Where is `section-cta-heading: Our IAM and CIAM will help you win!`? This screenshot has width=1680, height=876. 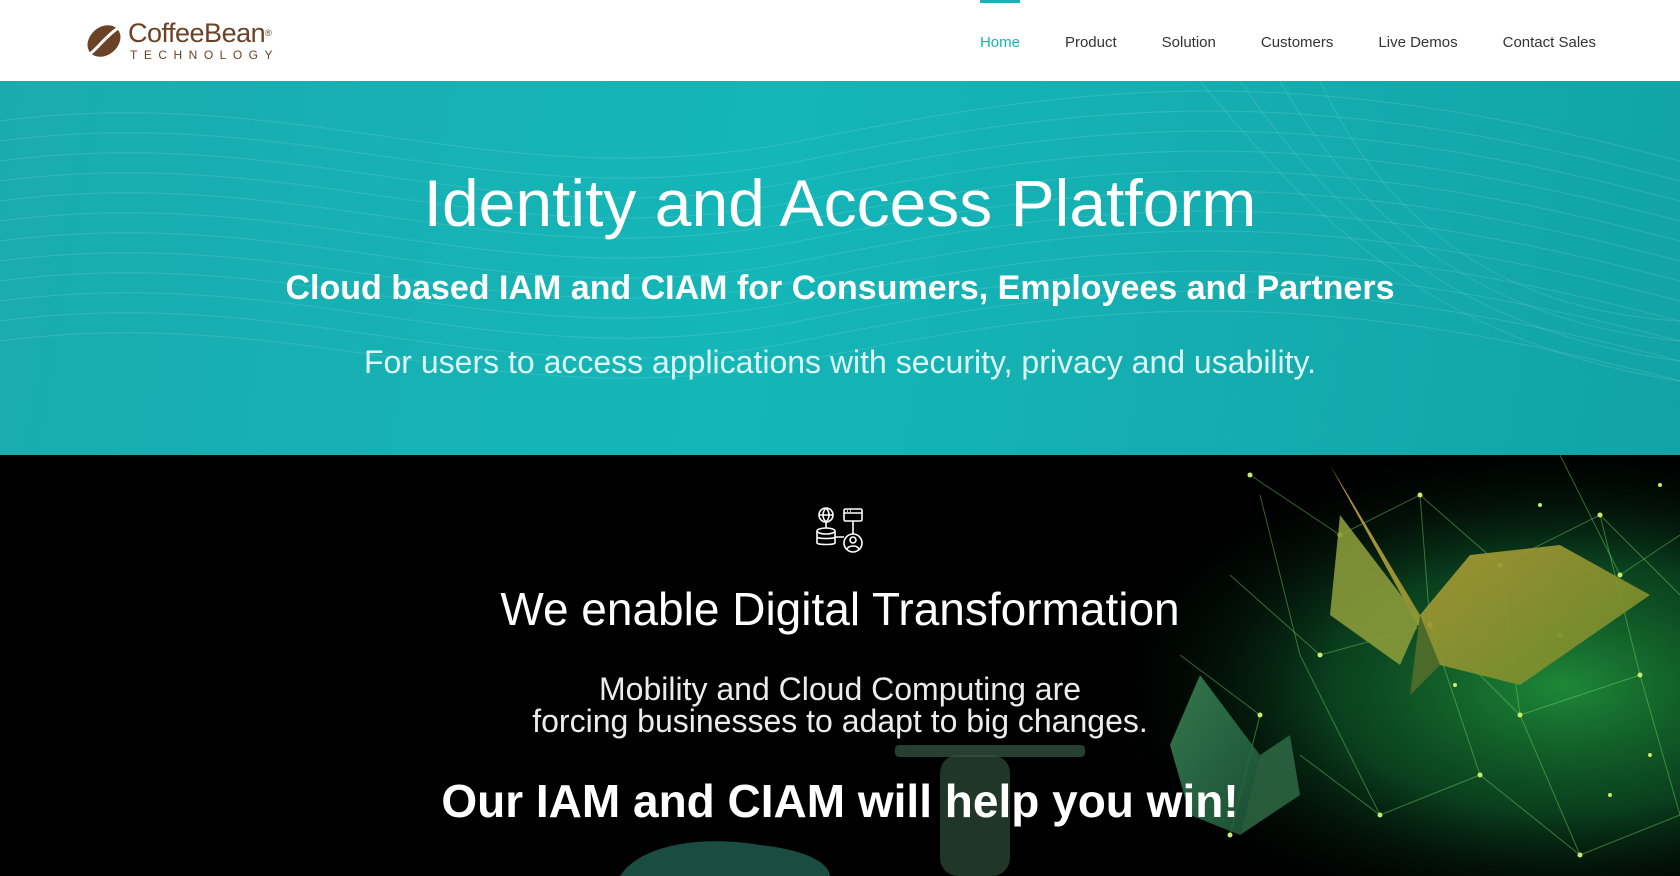
section-cta-heading: Our IAM and CIAM will help you win! is located at coordinates (840, 801).